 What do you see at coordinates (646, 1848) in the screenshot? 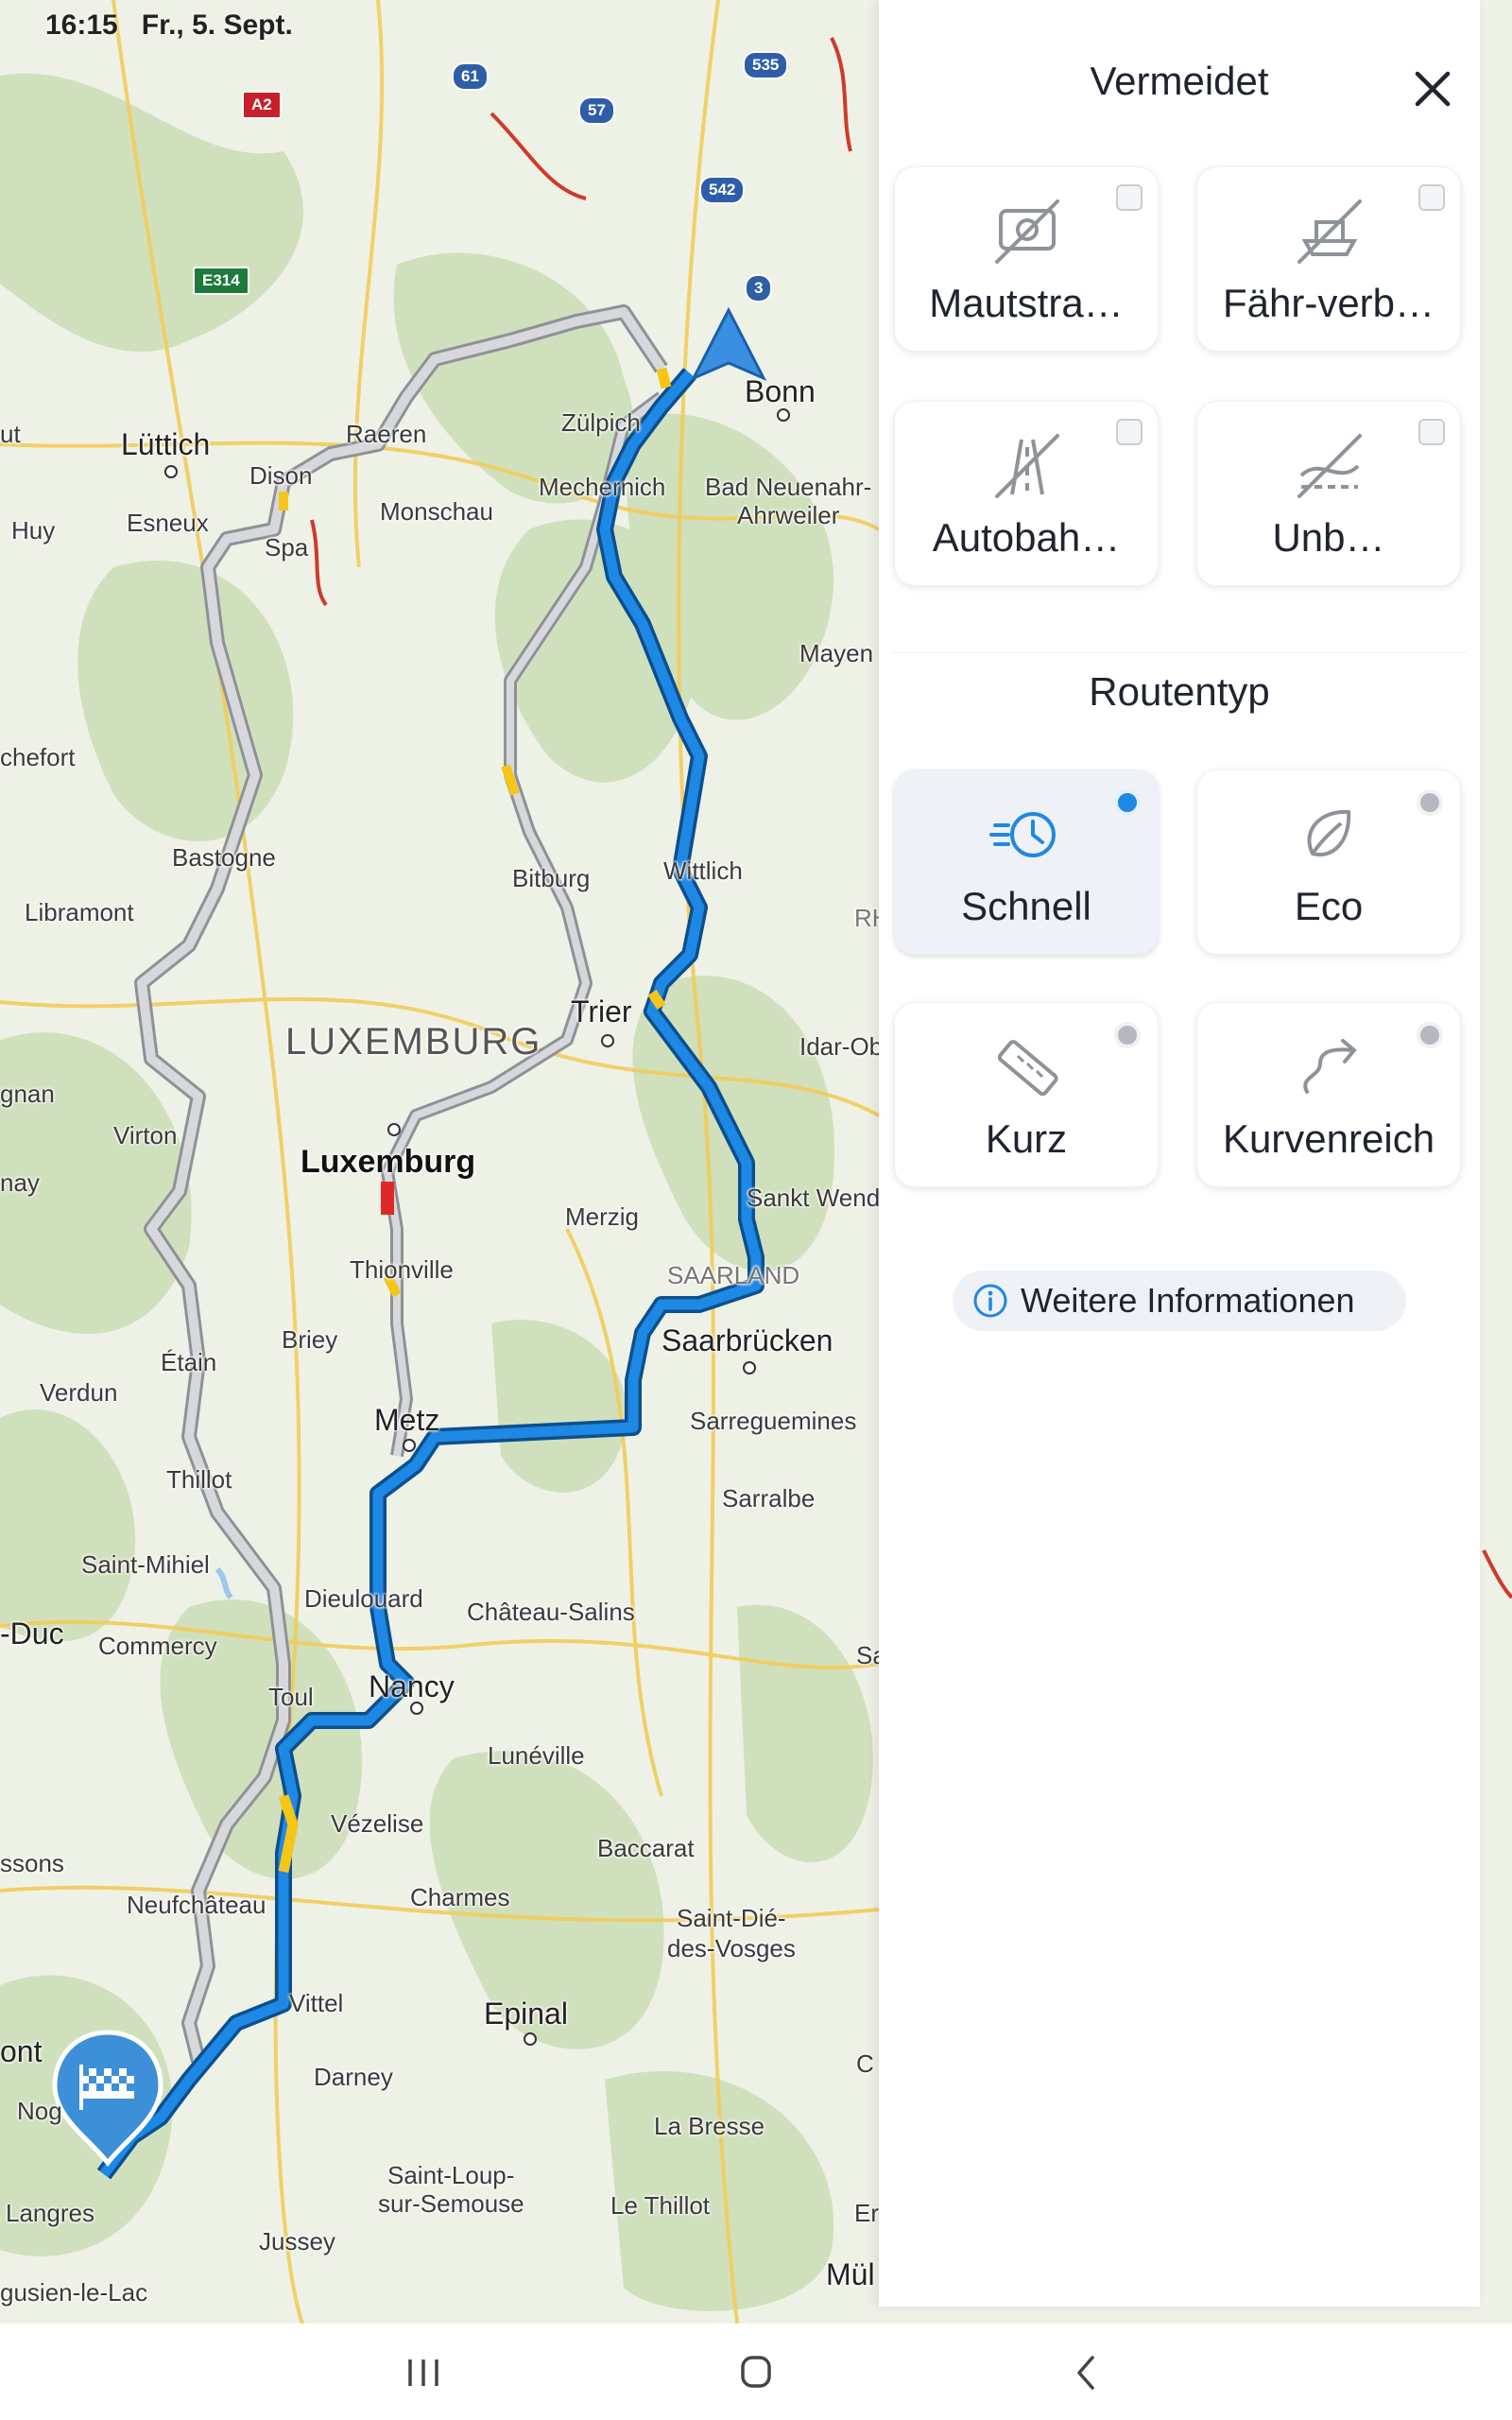
I see `place-label: Baccarat` at bounding box center [646, 1848].